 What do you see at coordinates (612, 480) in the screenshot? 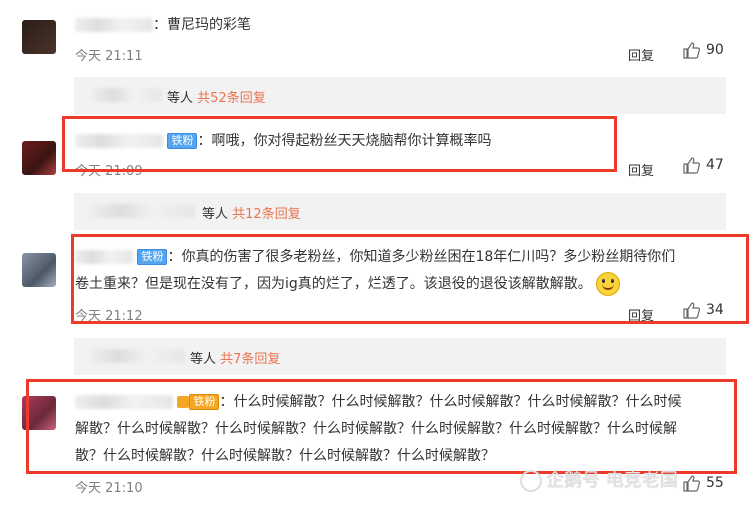
I see `watermark-text: 企鹅号 电竞老国` at bounding box center [612, 480].